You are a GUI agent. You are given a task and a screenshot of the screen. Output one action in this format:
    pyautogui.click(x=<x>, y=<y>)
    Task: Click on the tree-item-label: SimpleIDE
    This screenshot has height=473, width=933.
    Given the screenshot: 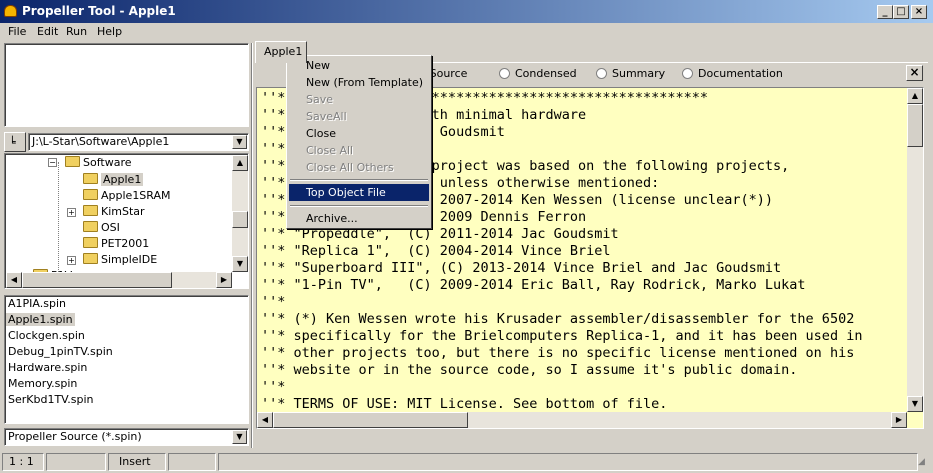 What is the action you would take?
    pyautogui.click(x=129, y=259)
    